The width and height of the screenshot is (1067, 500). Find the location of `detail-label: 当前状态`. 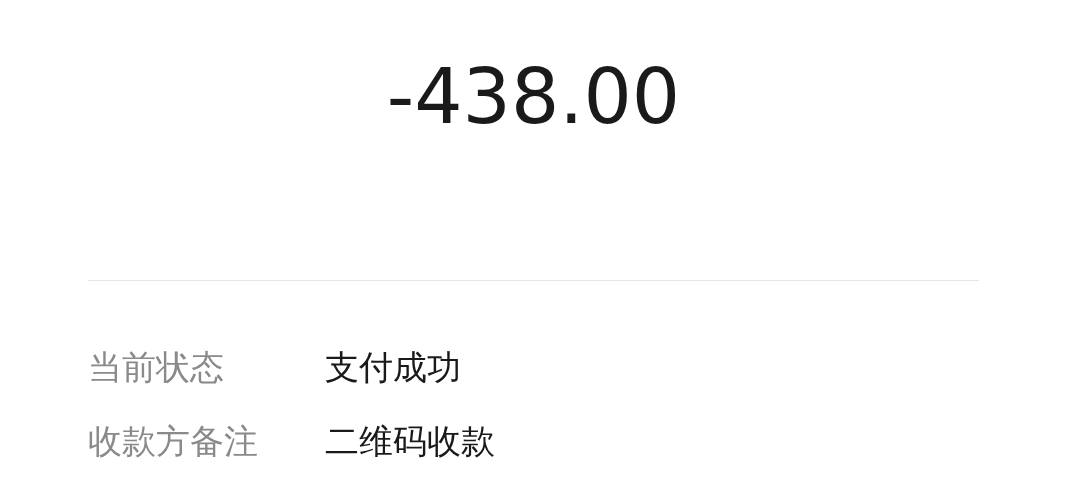

detail-label: 当前状态 is located at coordinates (156, 367).